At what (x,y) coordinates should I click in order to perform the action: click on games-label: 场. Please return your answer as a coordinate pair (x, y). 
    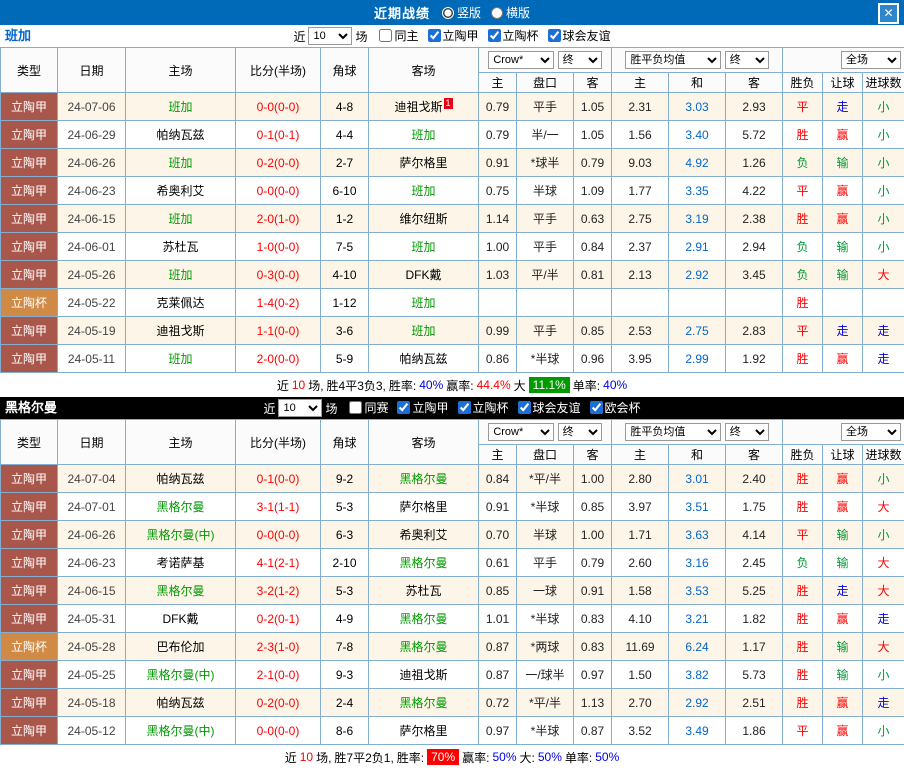
    Looking at the image, I should click on (331, 408).